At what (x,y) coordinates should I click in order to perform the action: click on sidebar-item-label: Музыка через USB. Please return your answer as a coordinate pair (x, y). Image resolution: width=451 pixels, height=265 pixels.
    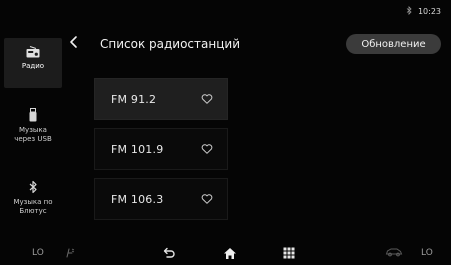
    Looking at the image, I should click on (33, 134).